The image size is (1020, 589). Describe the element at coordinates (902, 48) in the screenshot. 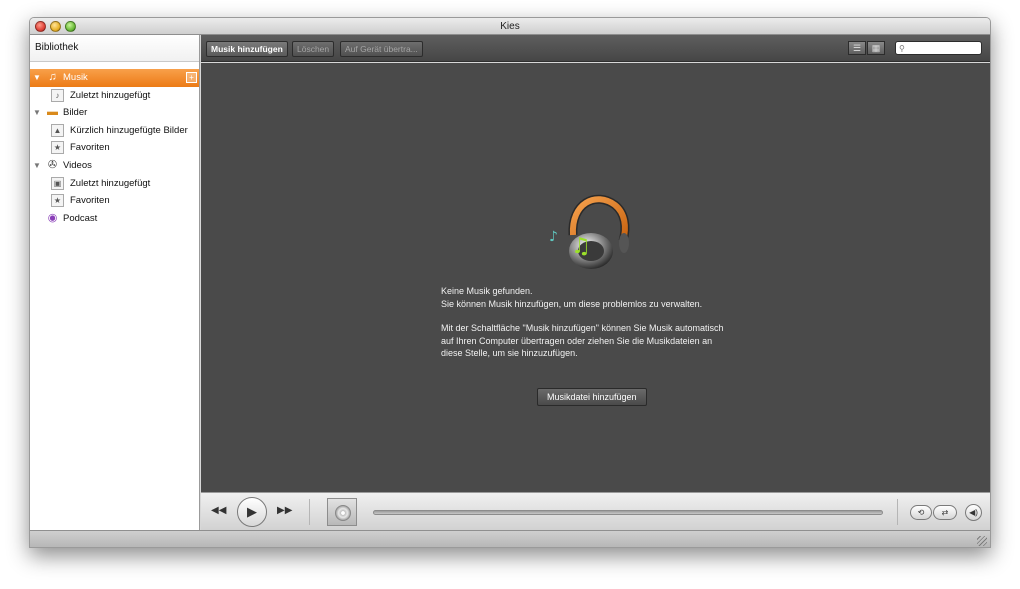

I see `search-icon: ⚲` at that location.